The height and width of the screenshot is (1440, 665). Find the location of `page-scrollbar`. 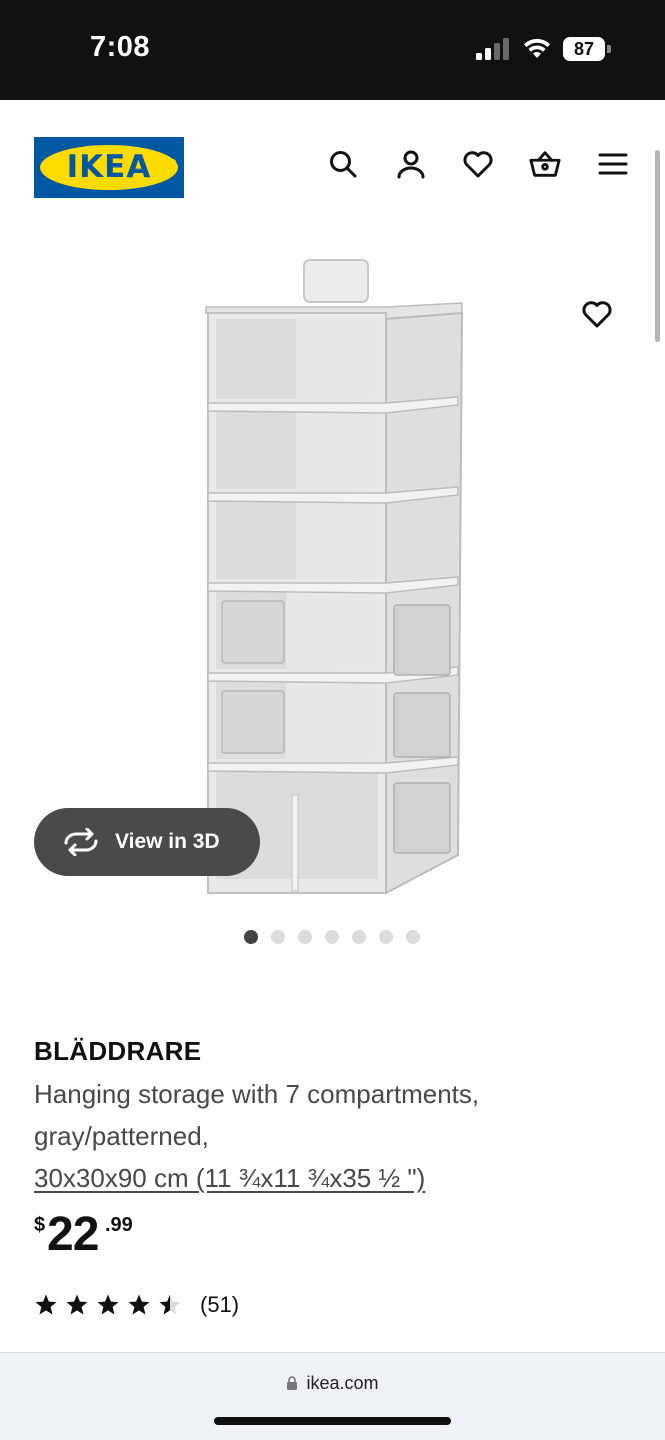

page-scrollbar is located at coordinates (657, 246).